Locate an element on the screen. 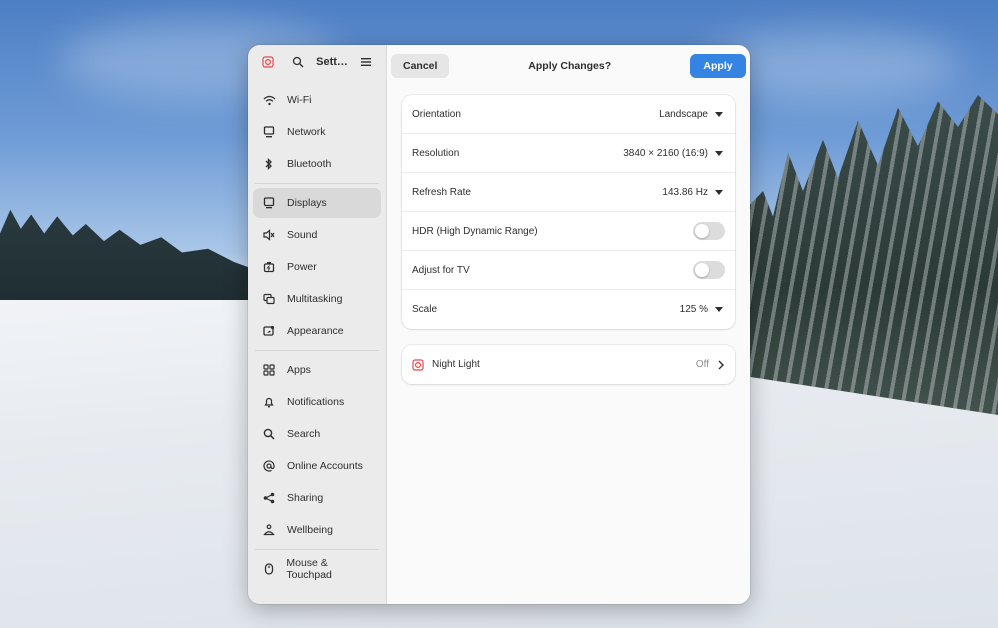 This screenshot has height=628, width=998. night-light-list: Night Light Off is located at coordinates (568, 364).